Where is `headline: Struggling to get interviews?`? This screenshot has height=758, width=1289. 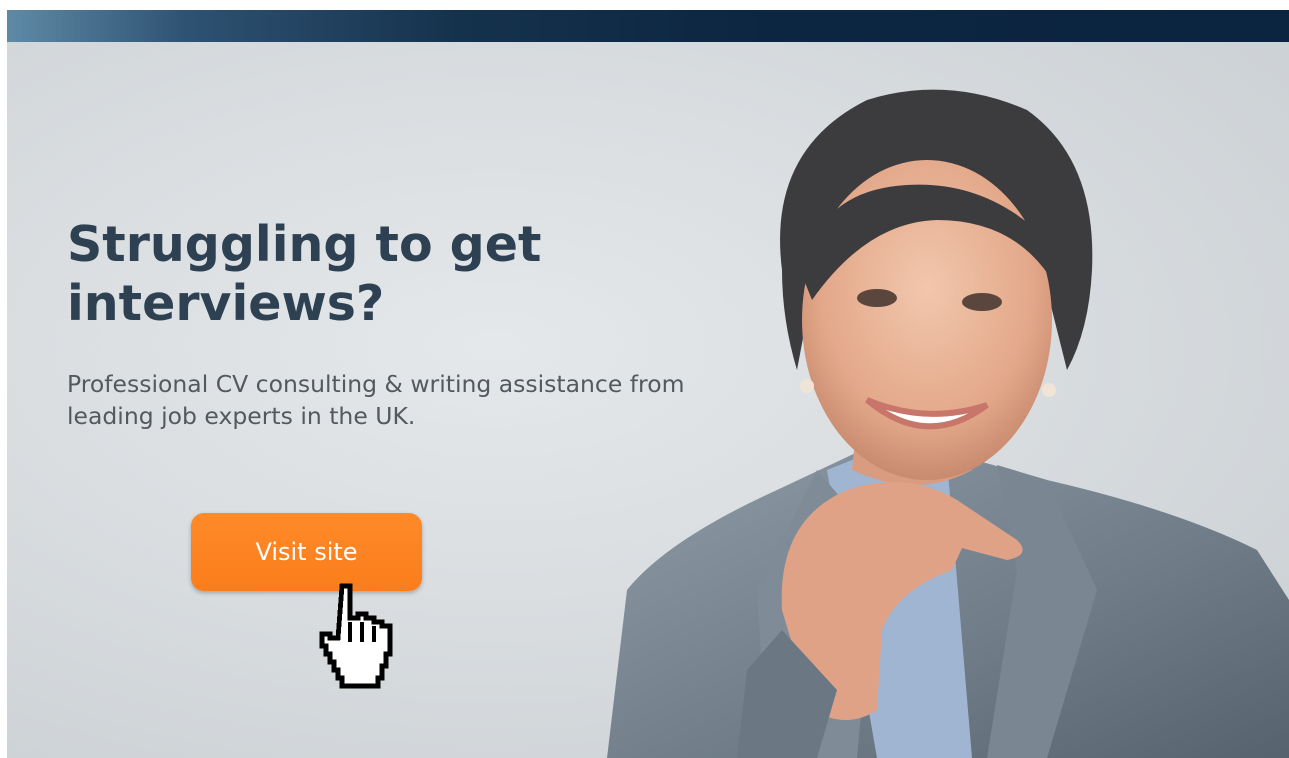
headline: Struggling to get interviews? is located at coordinates (304, 274).